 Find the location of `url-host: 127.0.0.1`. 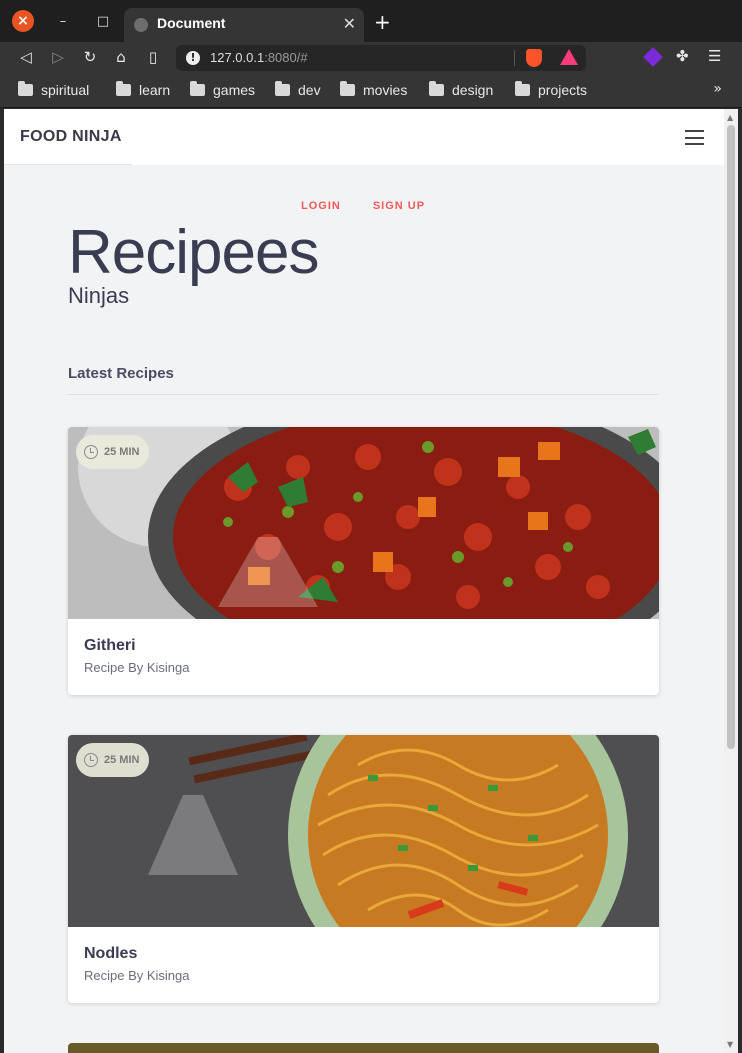

url-host: 127.0.0.1 is located at coordinates (237, 57).